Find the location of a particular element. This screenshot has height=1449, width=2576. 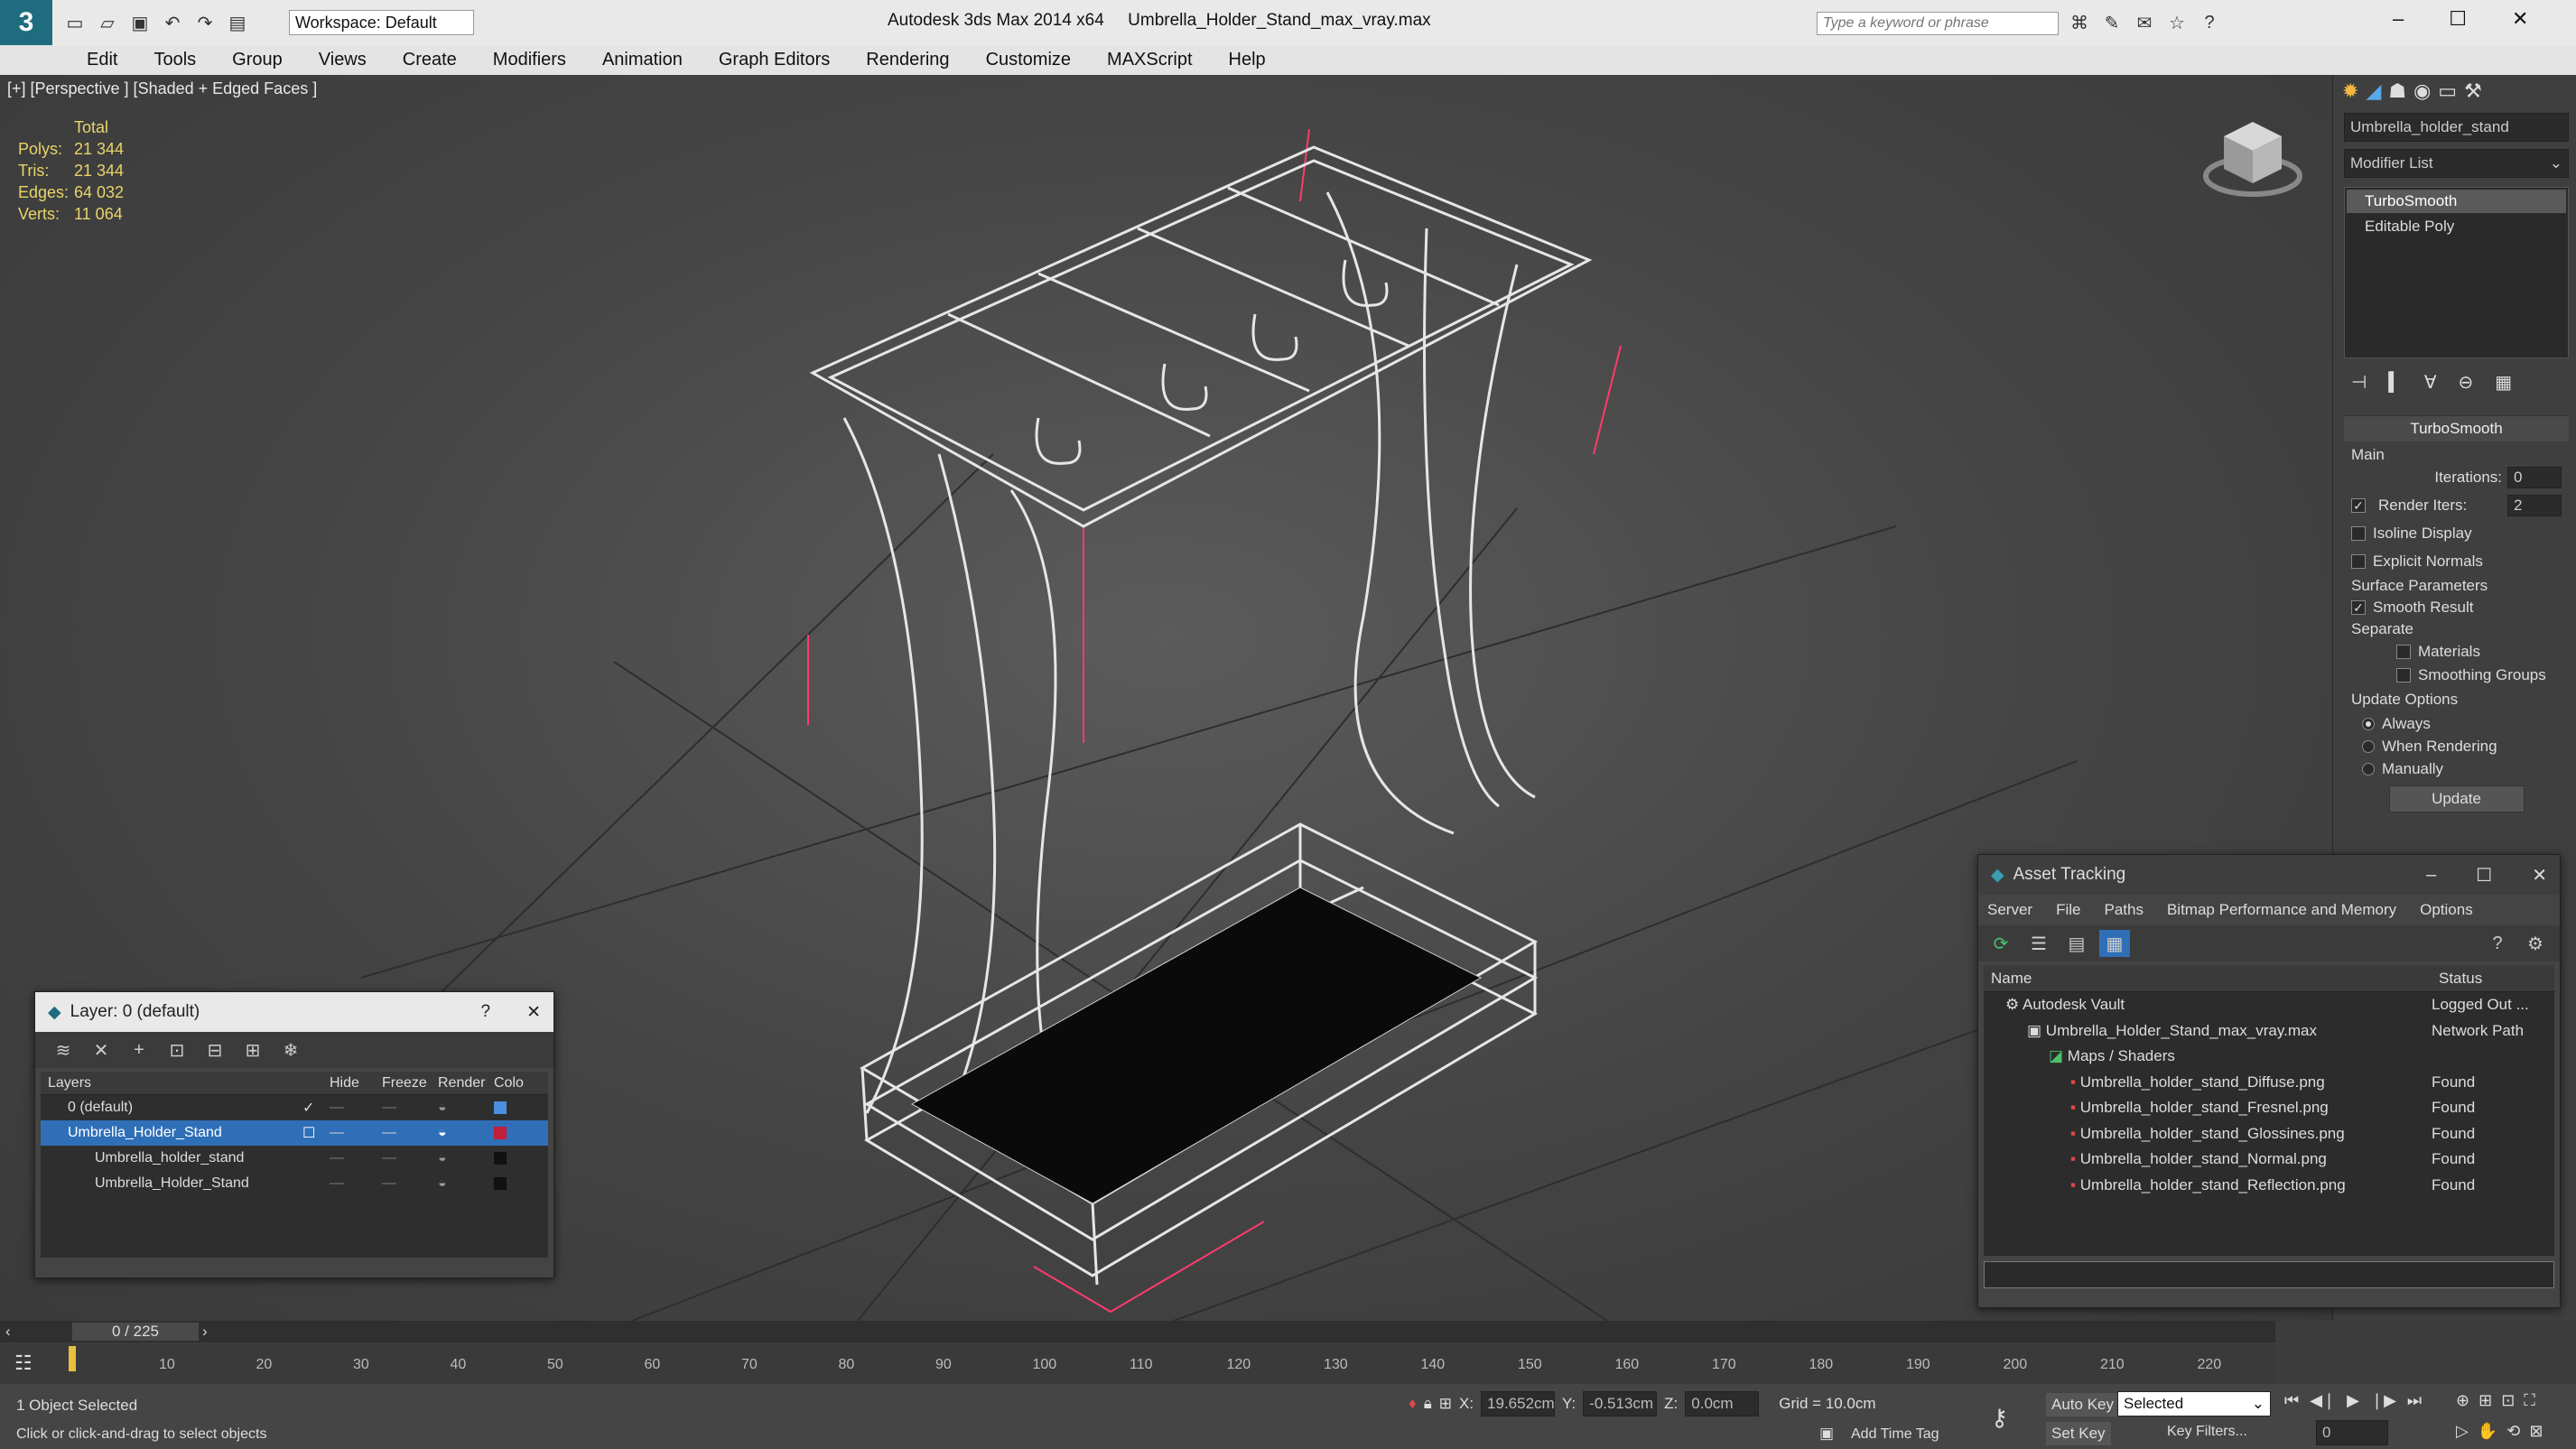

app-logo: 3 is located at coordinates (26, 22).